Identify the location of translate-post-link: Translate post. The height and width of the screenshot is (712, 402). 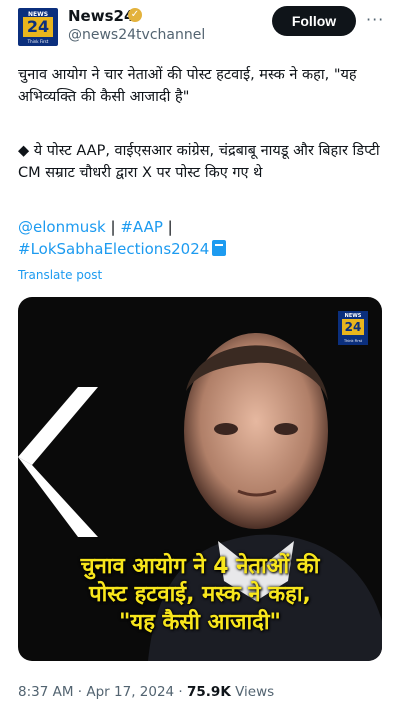
(60, 275).